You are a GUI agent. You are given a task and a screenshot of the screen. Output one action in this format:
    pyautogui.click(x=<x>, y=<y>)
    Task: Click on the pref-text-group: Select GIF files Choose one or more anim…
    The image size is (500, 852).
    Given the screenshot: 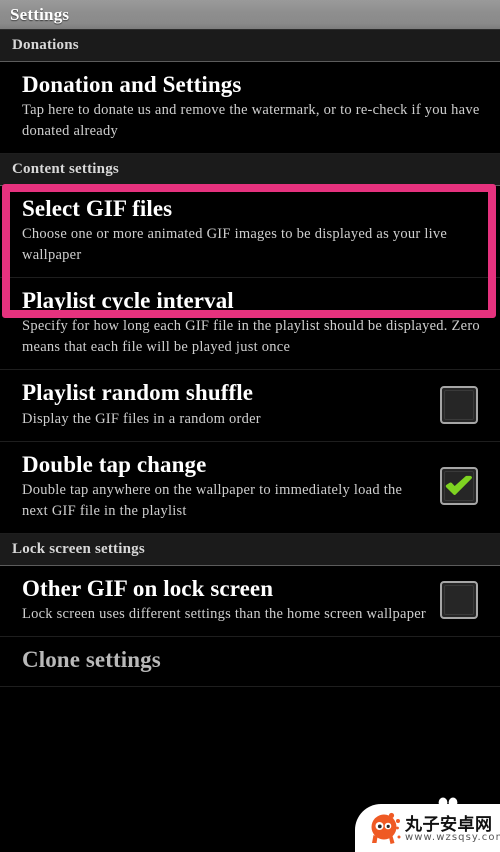 What is the action you would take?
    pyautogui.click(x=254, y=230)
    